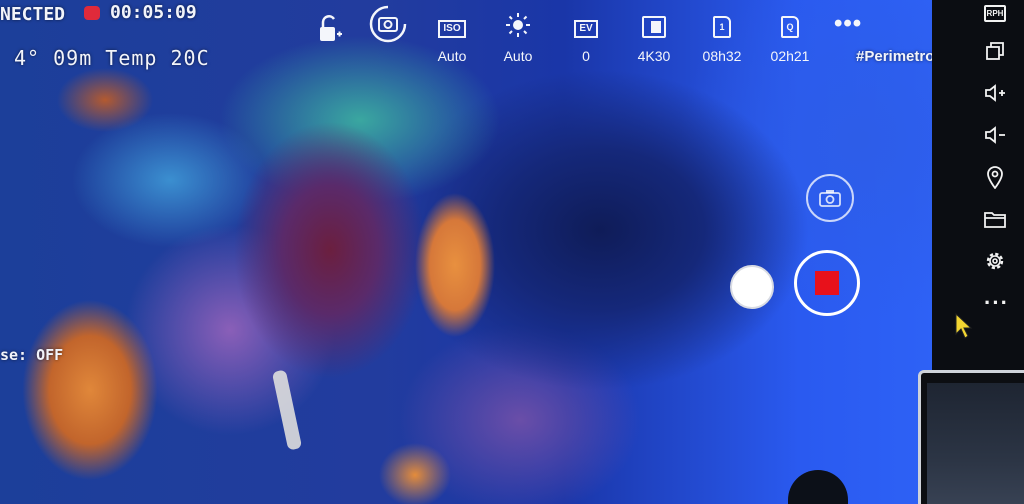 This screenshot has width=1024, height=504. I want to click on lock-icon, so click(330, 22).